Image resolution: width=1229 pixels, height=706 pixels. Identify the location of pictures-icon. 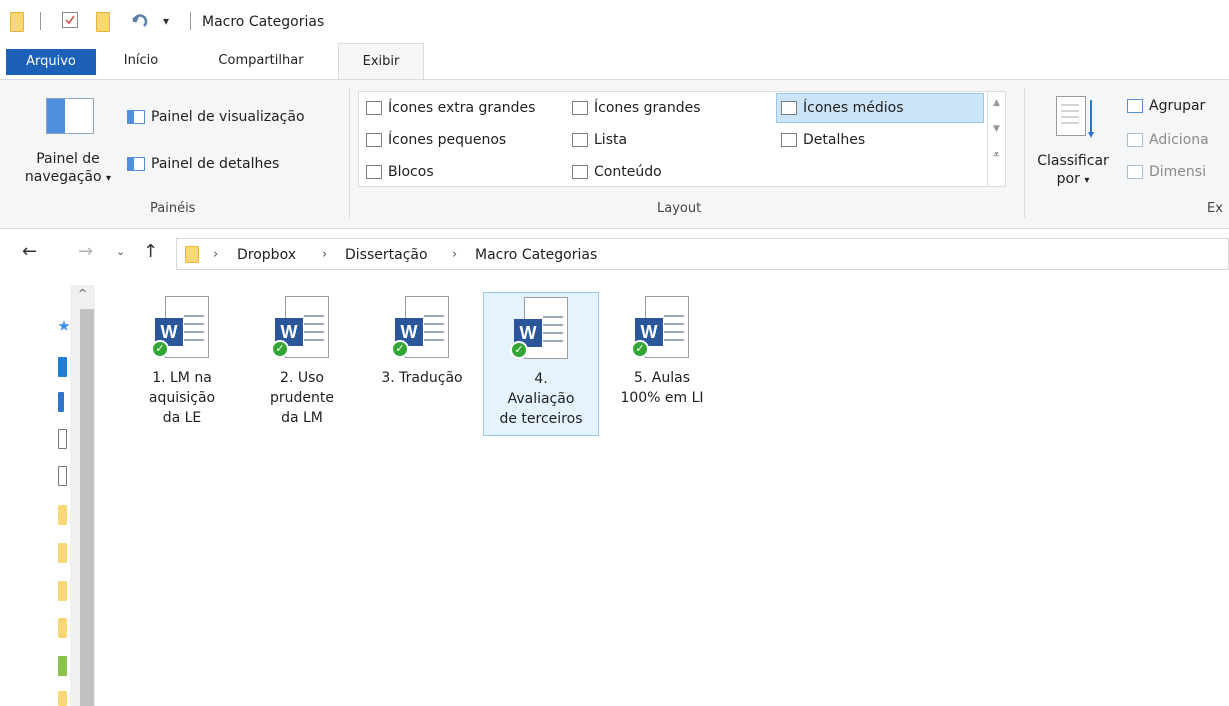
(62, 476).